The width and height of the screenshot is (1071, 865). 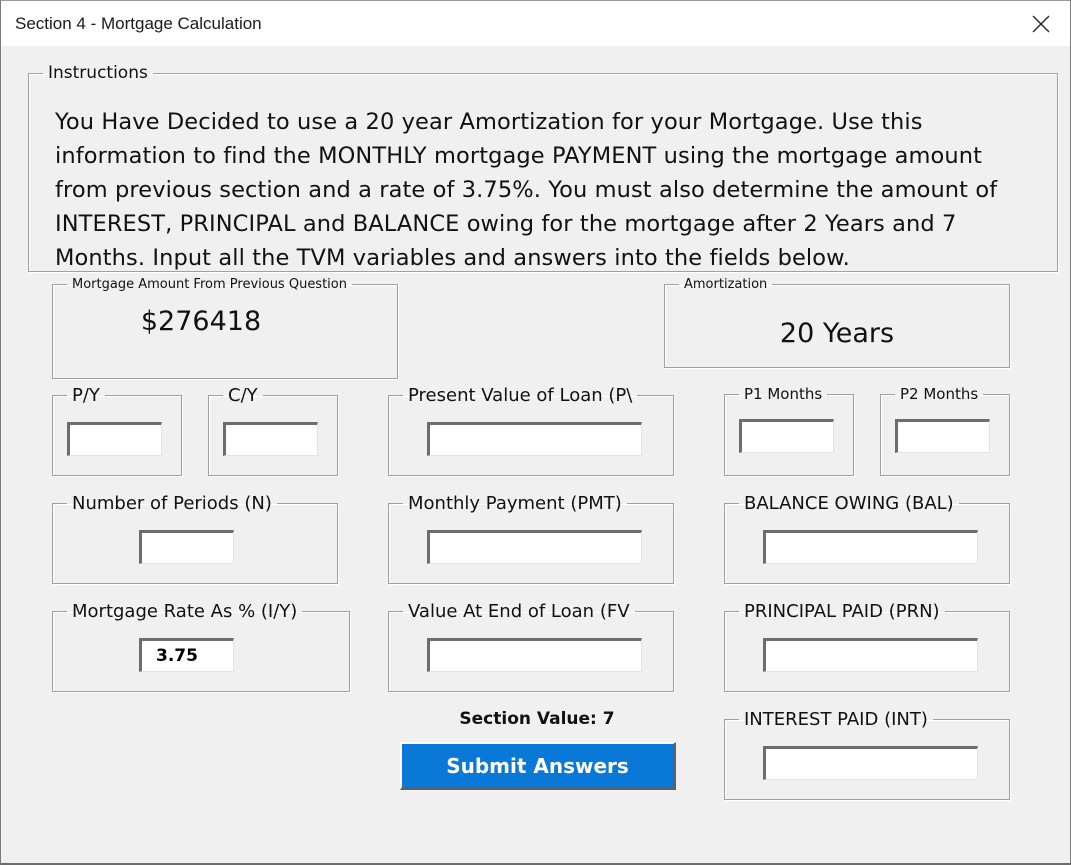 What do you see at coordinates (870, 655) in the screenshot?
I see `prn-input` at bounding box center [870, 655].